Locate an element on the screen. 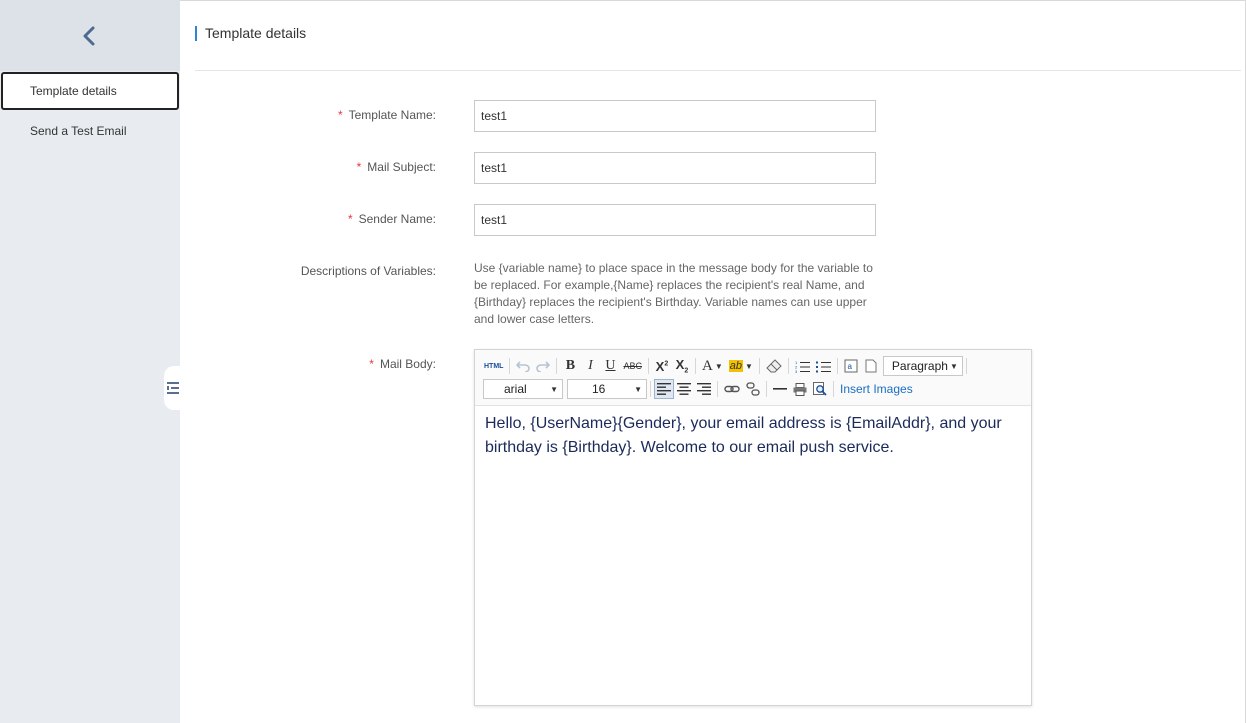 Image resolution: width=1246 pixels, height=723 pixels. back-area is located at coordinates (90, 35).